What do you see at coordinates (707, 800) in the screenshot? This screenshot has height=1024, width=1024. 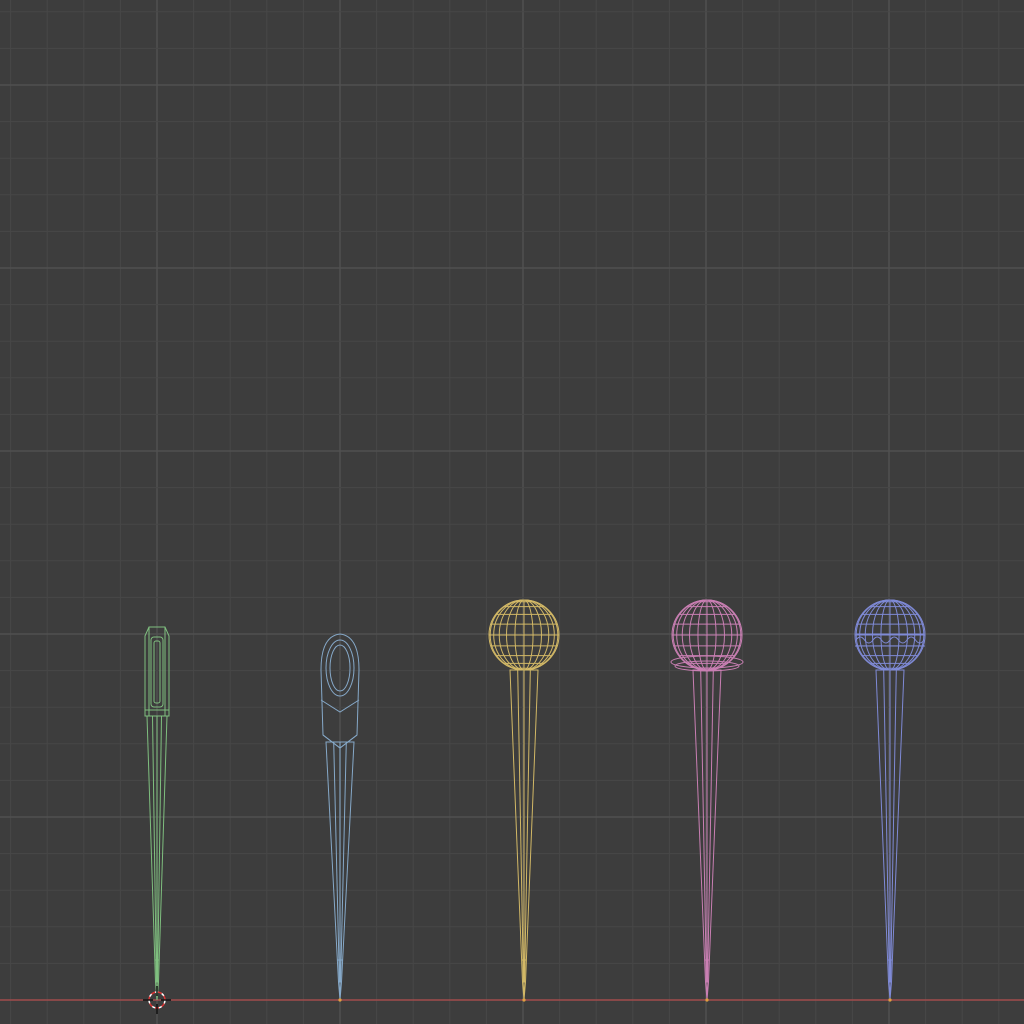 I see `pin-ball-pink` at bounding box center [707, 800].